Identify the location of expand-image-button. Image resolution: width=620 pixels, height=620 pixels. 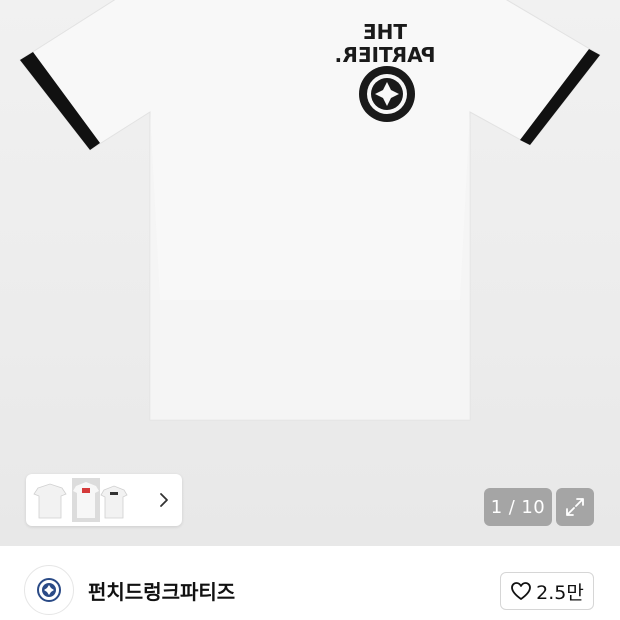
(575, 507).